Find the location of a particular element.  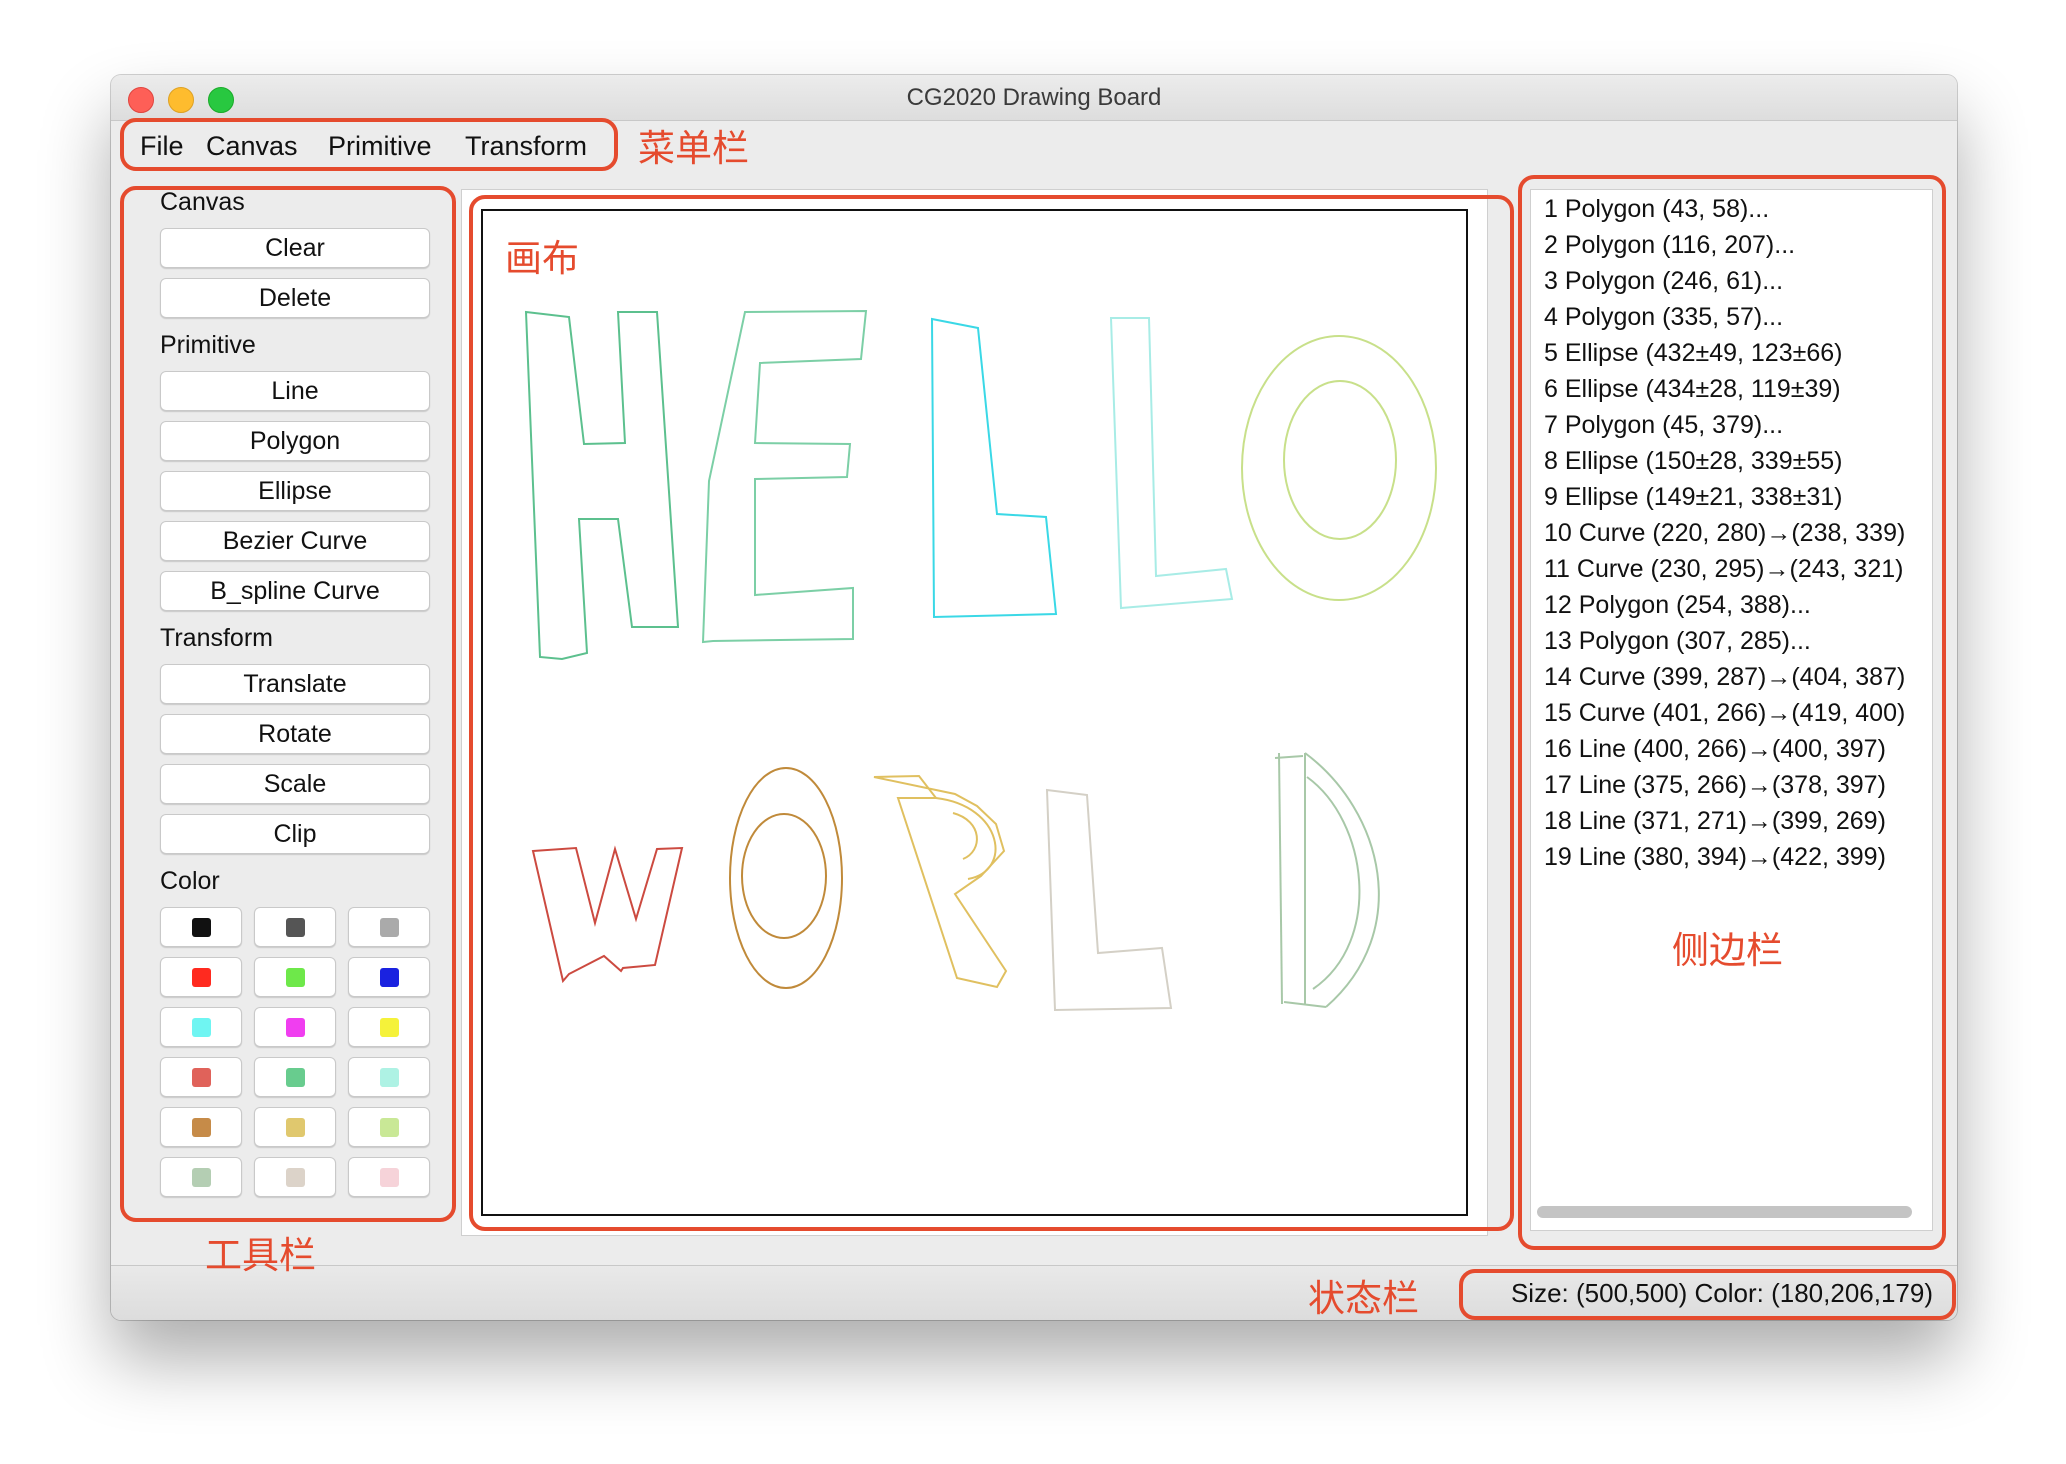

statusbar-annotation-box is located at coordinates (1707, 1294).